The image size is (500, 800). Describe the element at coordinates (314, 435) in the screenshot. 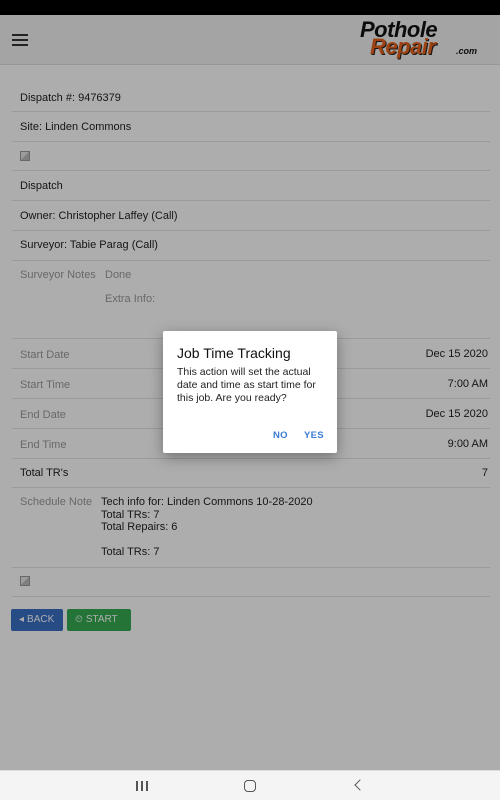

I see `yes-button: YES` at that location.